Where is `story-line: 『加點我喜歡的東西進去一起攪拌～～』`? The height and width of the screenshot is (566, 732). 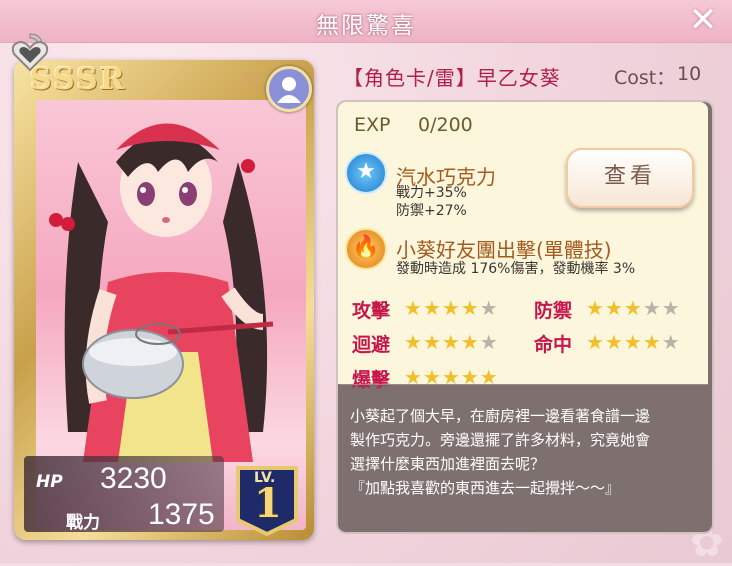
story-line: 『加點我喜歡的東西進去一起攪拌～～』 is located at coordinates (485, 488).